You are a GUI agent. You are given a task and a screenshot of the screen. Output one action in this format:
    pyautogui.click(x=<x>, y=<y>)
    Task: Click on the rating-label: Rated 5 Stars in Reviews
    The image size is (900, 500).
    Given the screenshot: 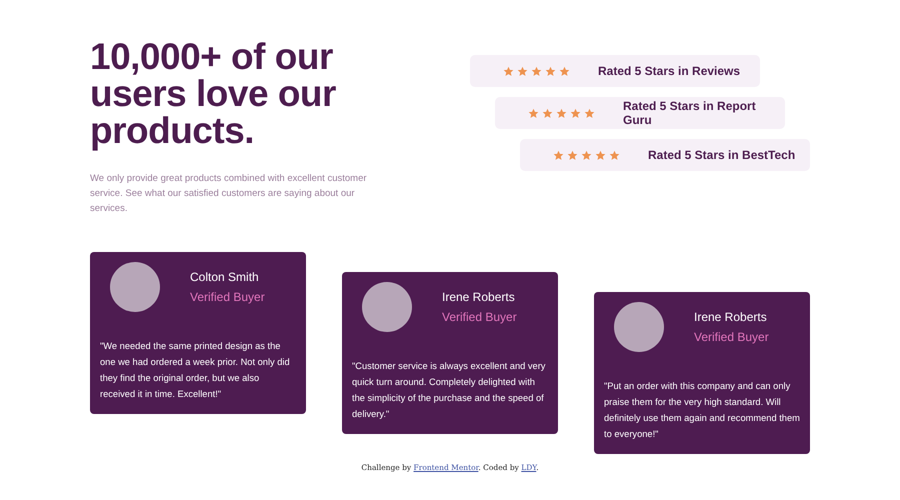 What is the action you would take?
    pyautogui.click(x=669, y=71)
    